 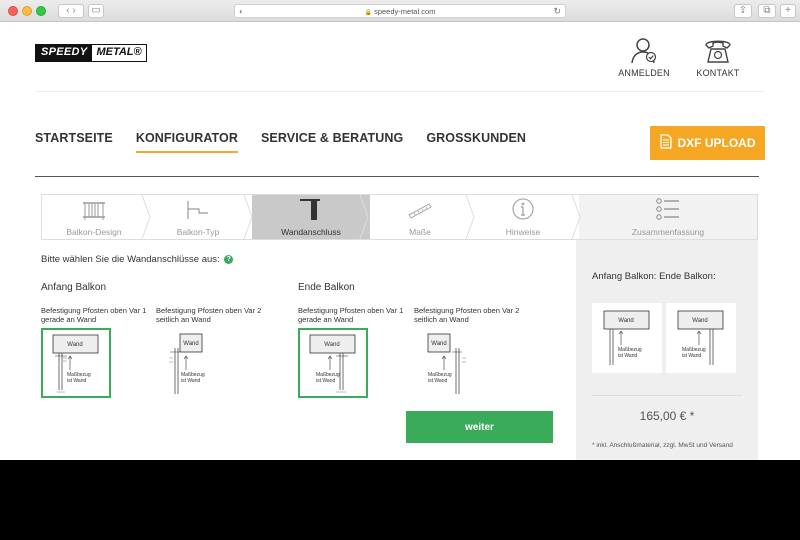 I want to click on address-bar: ◐ 🔒 speedy-metal.com ↻, so click(x=400, y=11).